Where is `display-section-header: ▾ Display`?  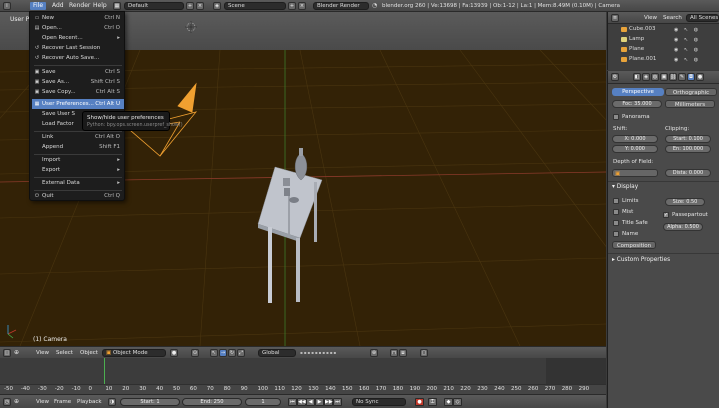 display-section-header: ▾ Display is located at coordinates (625, 187).